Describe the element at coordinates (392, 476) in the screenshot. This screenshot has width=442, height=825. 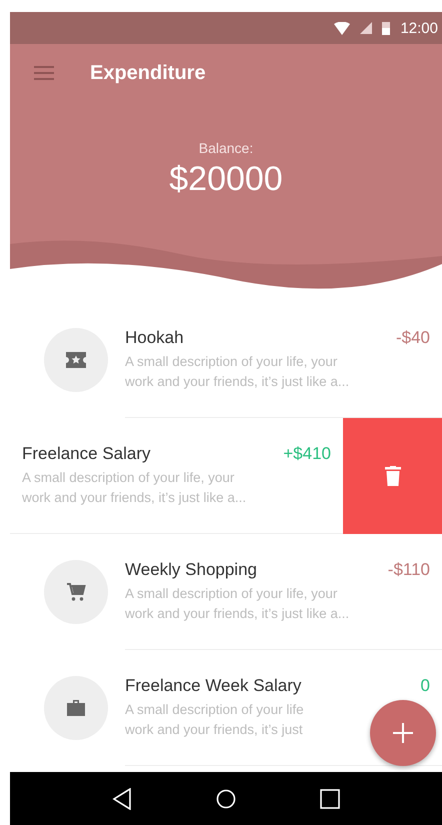
I see `trash-icon` at that location.